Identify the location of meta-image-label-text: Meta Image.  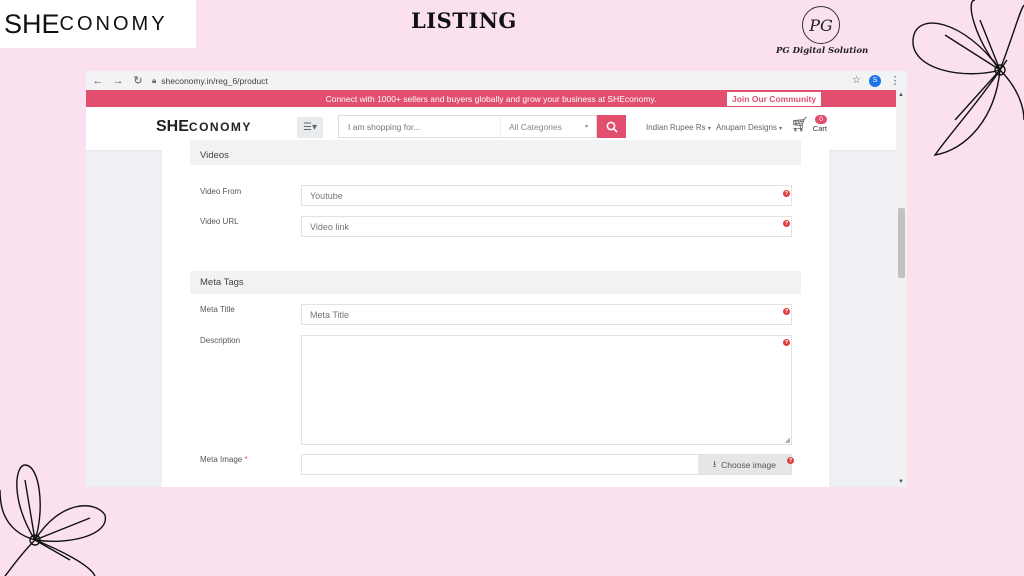
(221, 459).